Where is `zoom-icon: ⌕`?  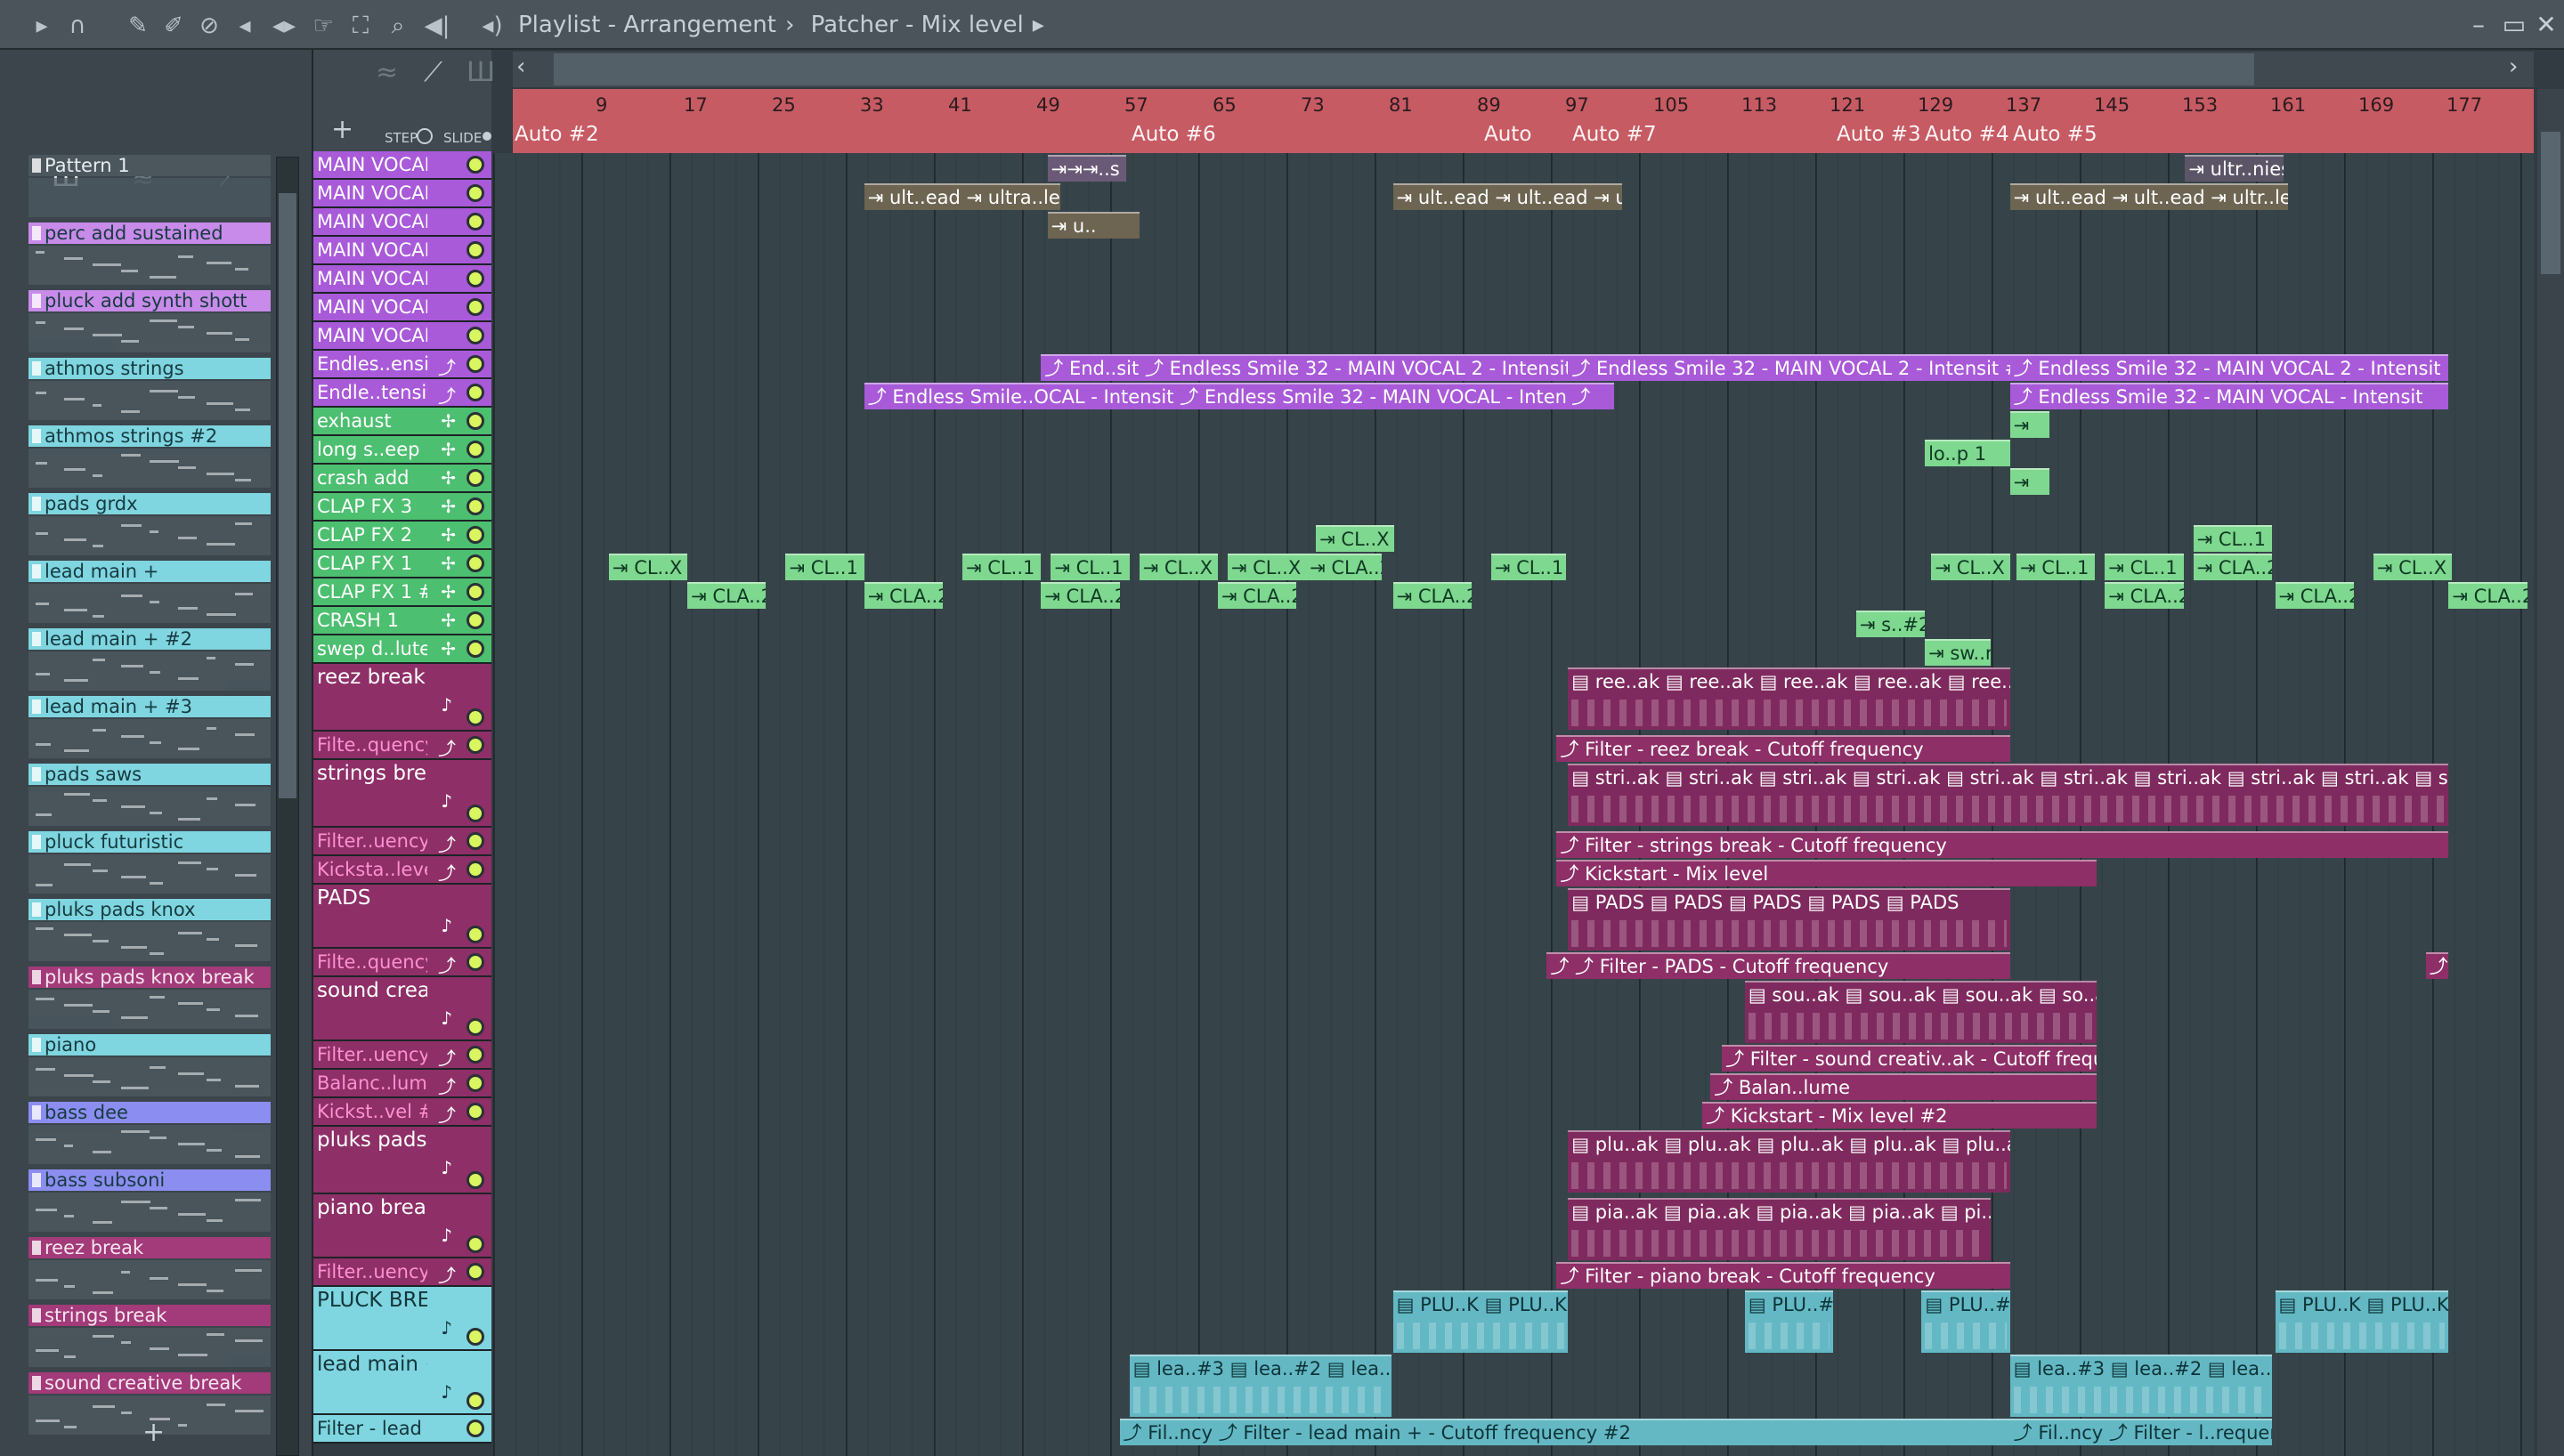 zoom-icon: ⌕ is located at coordinates (398, 26).